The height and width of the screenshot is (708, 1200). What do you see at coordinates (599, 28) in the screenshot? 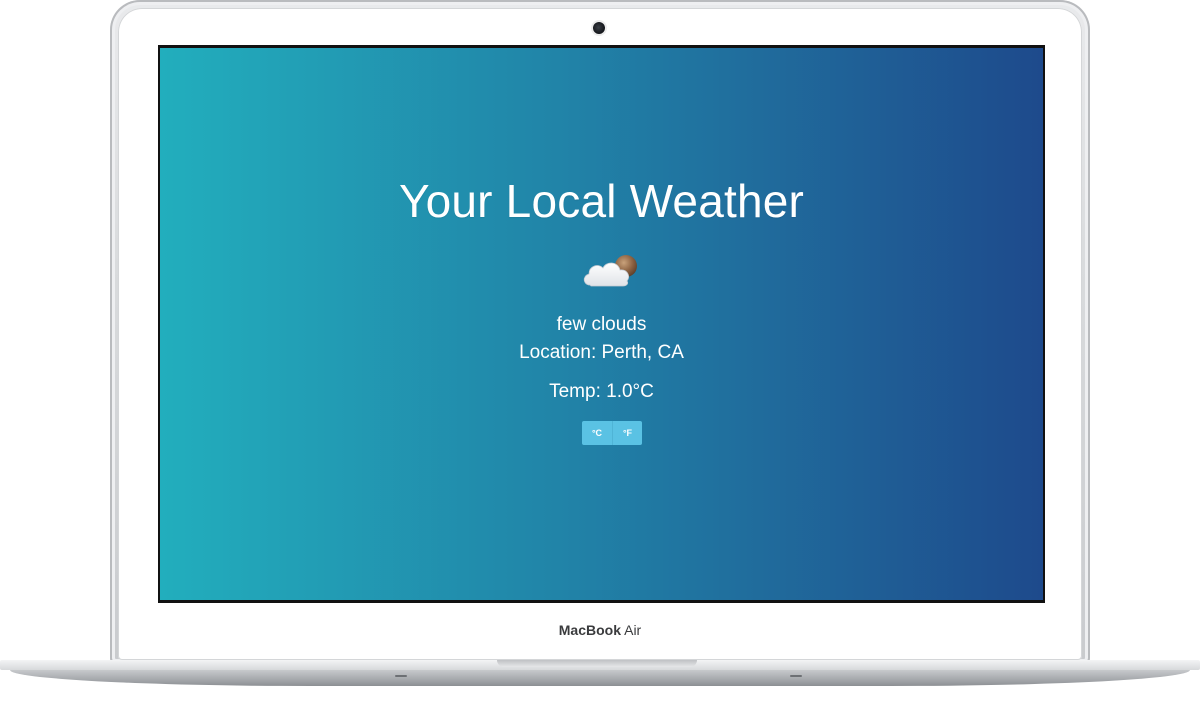
I see `camera-icon` at bounding box center [599, 28].